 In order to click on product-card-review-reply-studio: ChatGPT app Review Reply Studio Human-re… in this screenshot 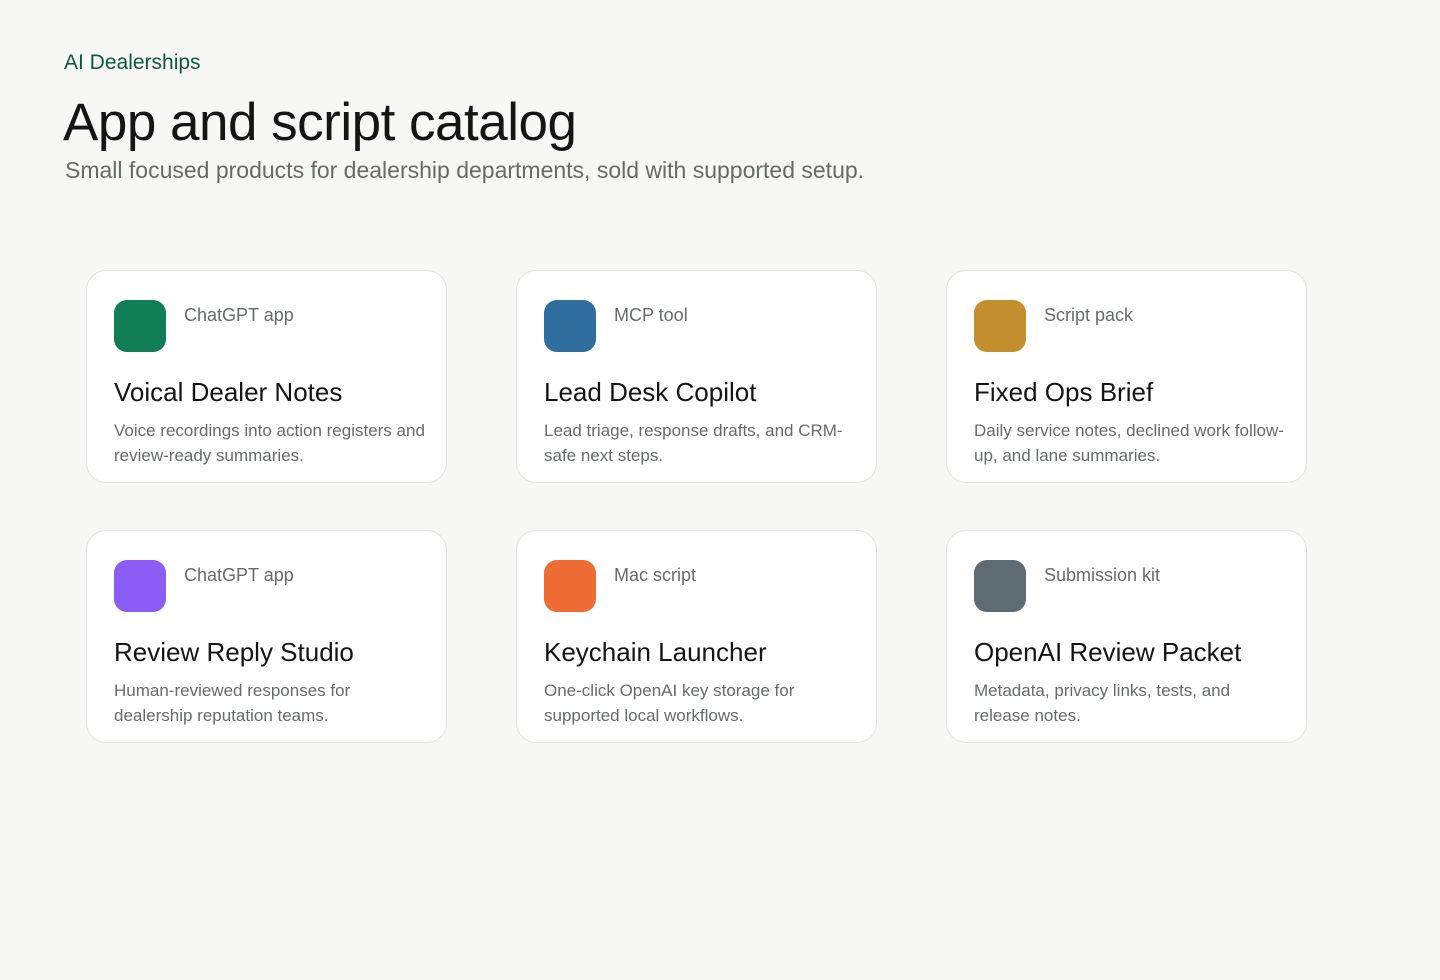, I will do `click(266, 636)`.